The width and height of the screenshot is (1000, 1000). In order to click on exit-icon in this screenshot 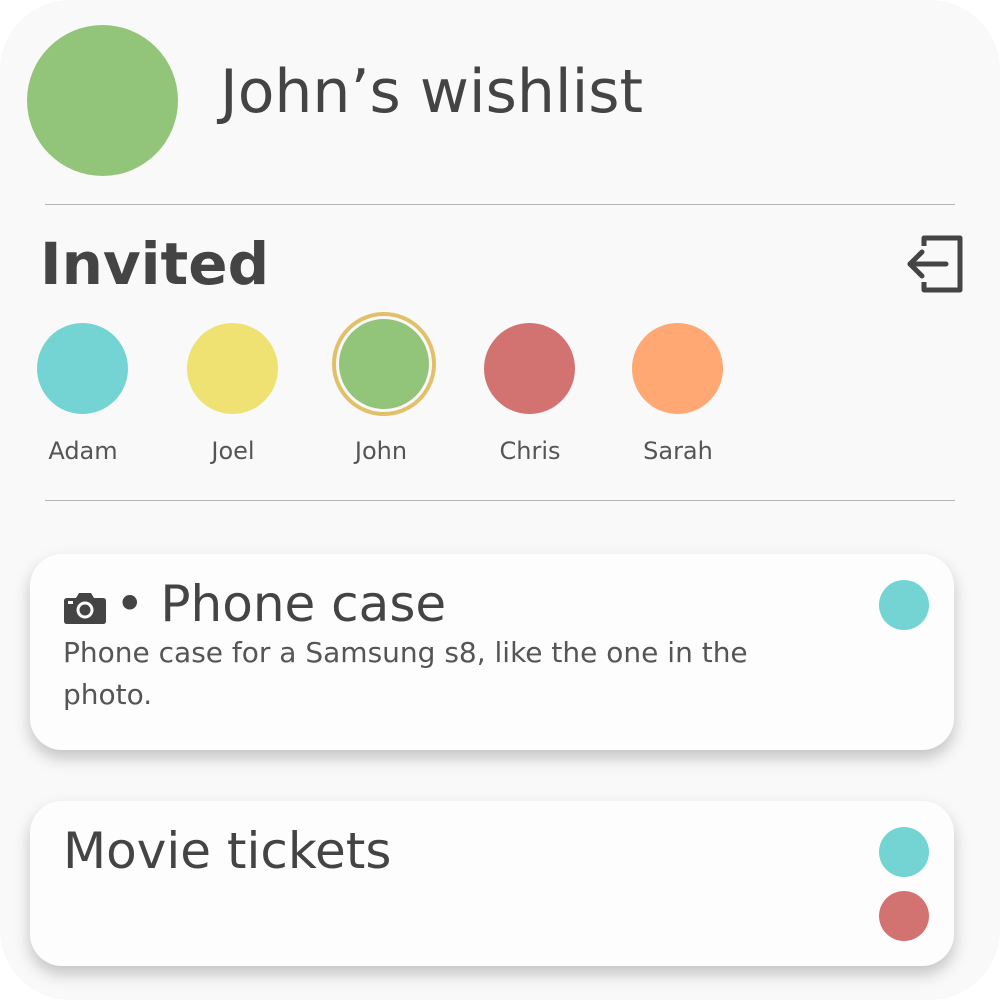, I will do `click(935, 264)`.